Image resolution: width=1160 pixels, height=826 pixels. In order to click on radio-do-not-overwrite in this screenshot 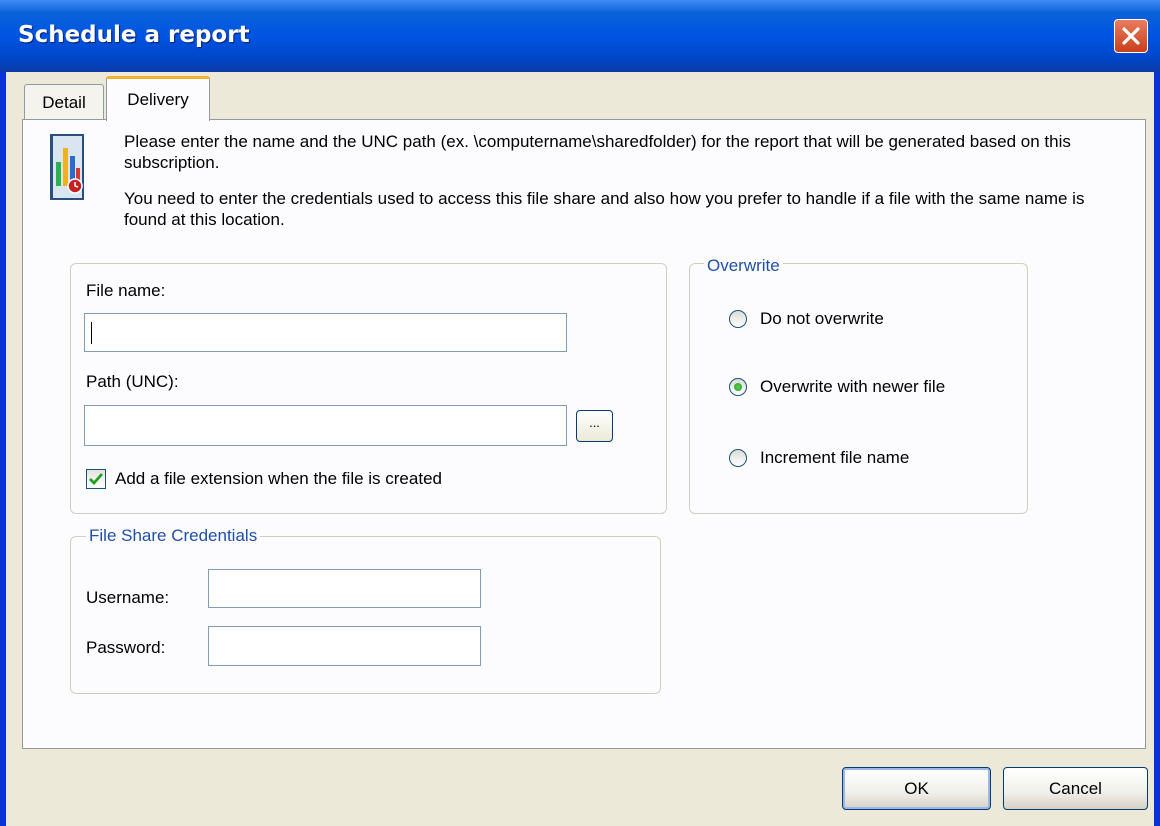, I will do `click(738, 319)`.